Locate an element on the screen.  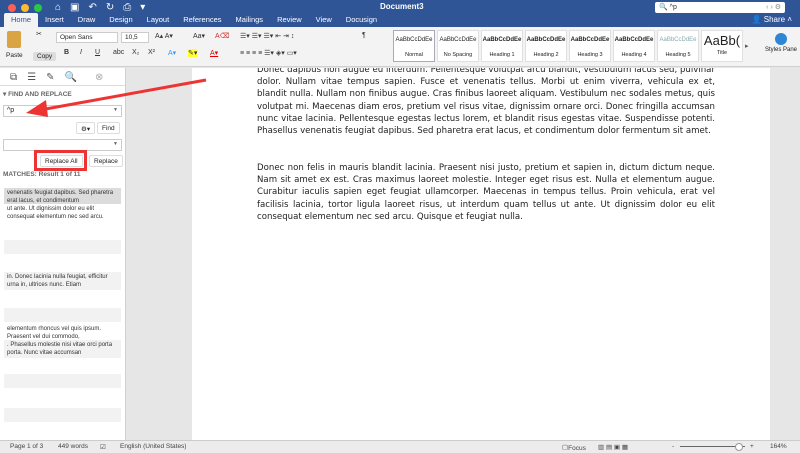
undo-icon: ↶ is located at coordinates (93, 7).